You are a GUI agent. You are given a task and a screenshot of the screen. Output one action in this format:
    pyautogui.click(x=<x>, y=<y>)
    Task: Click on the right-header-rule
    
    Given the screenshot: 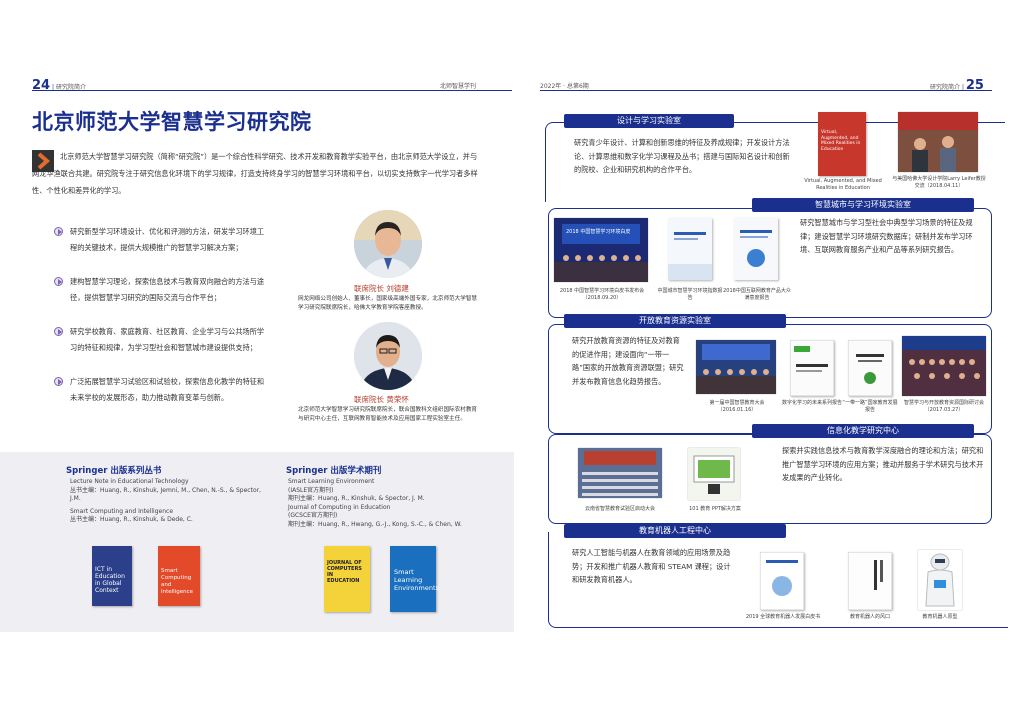 What is the action you would take?
    pyautogui.click(x=766, y=90)
    